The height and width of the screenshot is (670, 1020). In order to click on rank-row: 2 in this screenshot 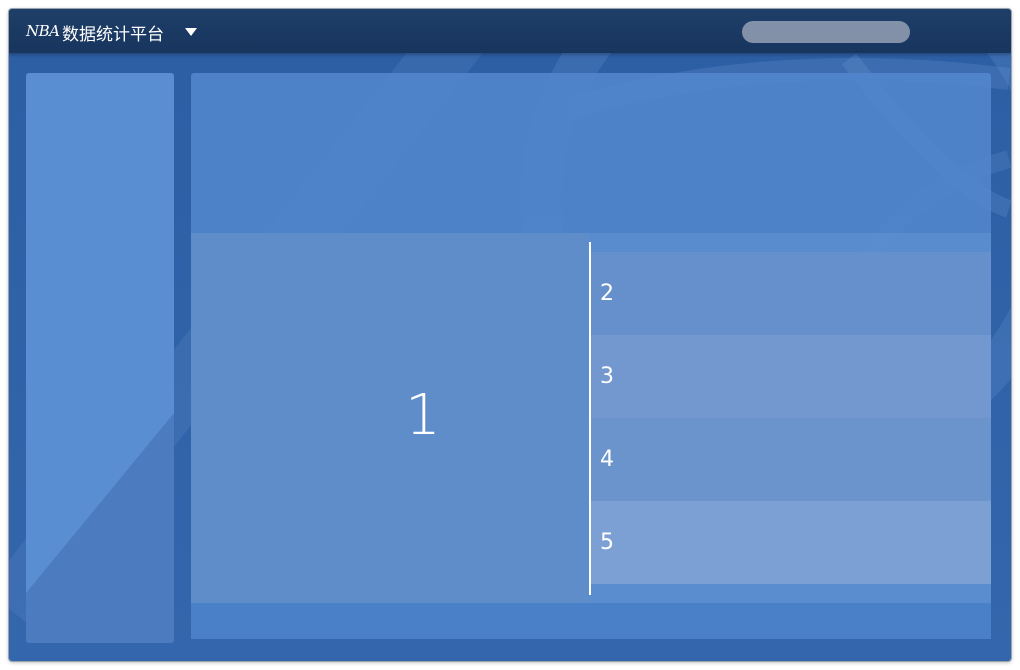, I will do `click(791, 293)`.